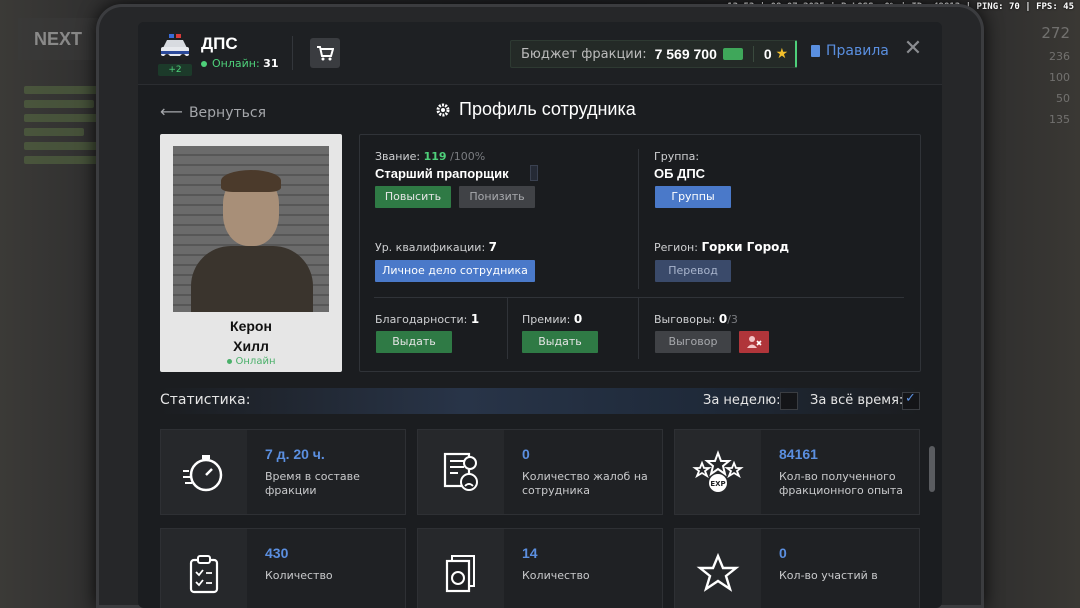 Image resolution: width=1080 pixels, height=608 pixels. What do you see at coordinates (718, 471) in the screenshot?
I see `exp-stars-icon: EXP` at bounding box center [718, 471].